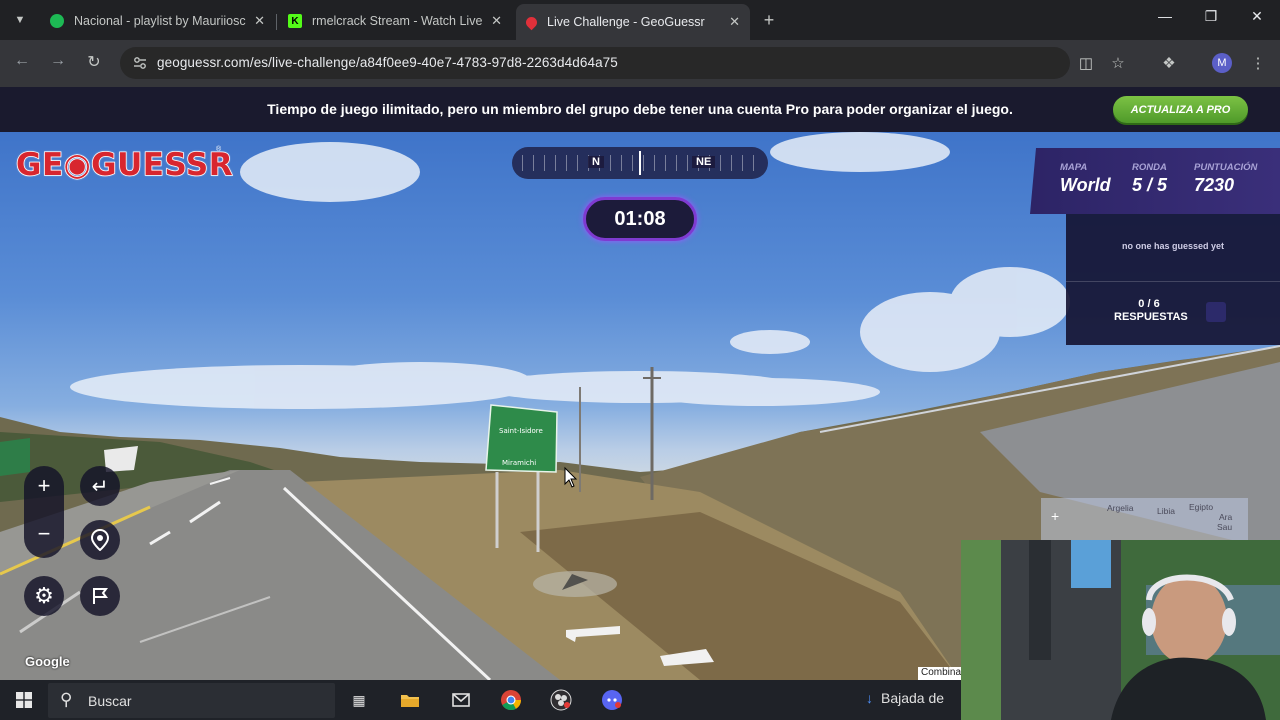 Image resolution: width=1280 pixels, height=720 pixels. Describe the element at coordinates (397, 21) in the screenshot. I see `tab-title: rmelcrack Stream - Watch Live` at that location.